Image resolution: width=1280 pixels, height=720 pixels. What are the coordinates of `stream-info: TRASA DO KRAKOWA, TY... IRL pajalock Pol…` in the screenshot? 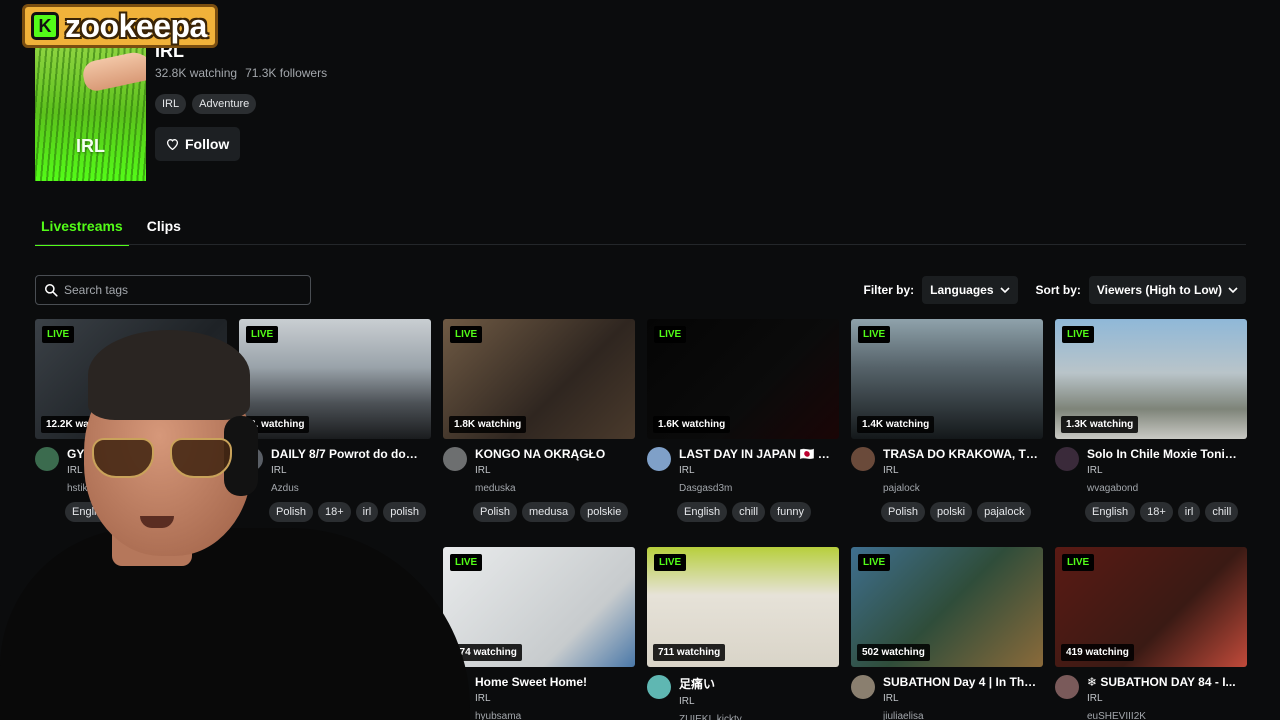 It's located at (947, 484).